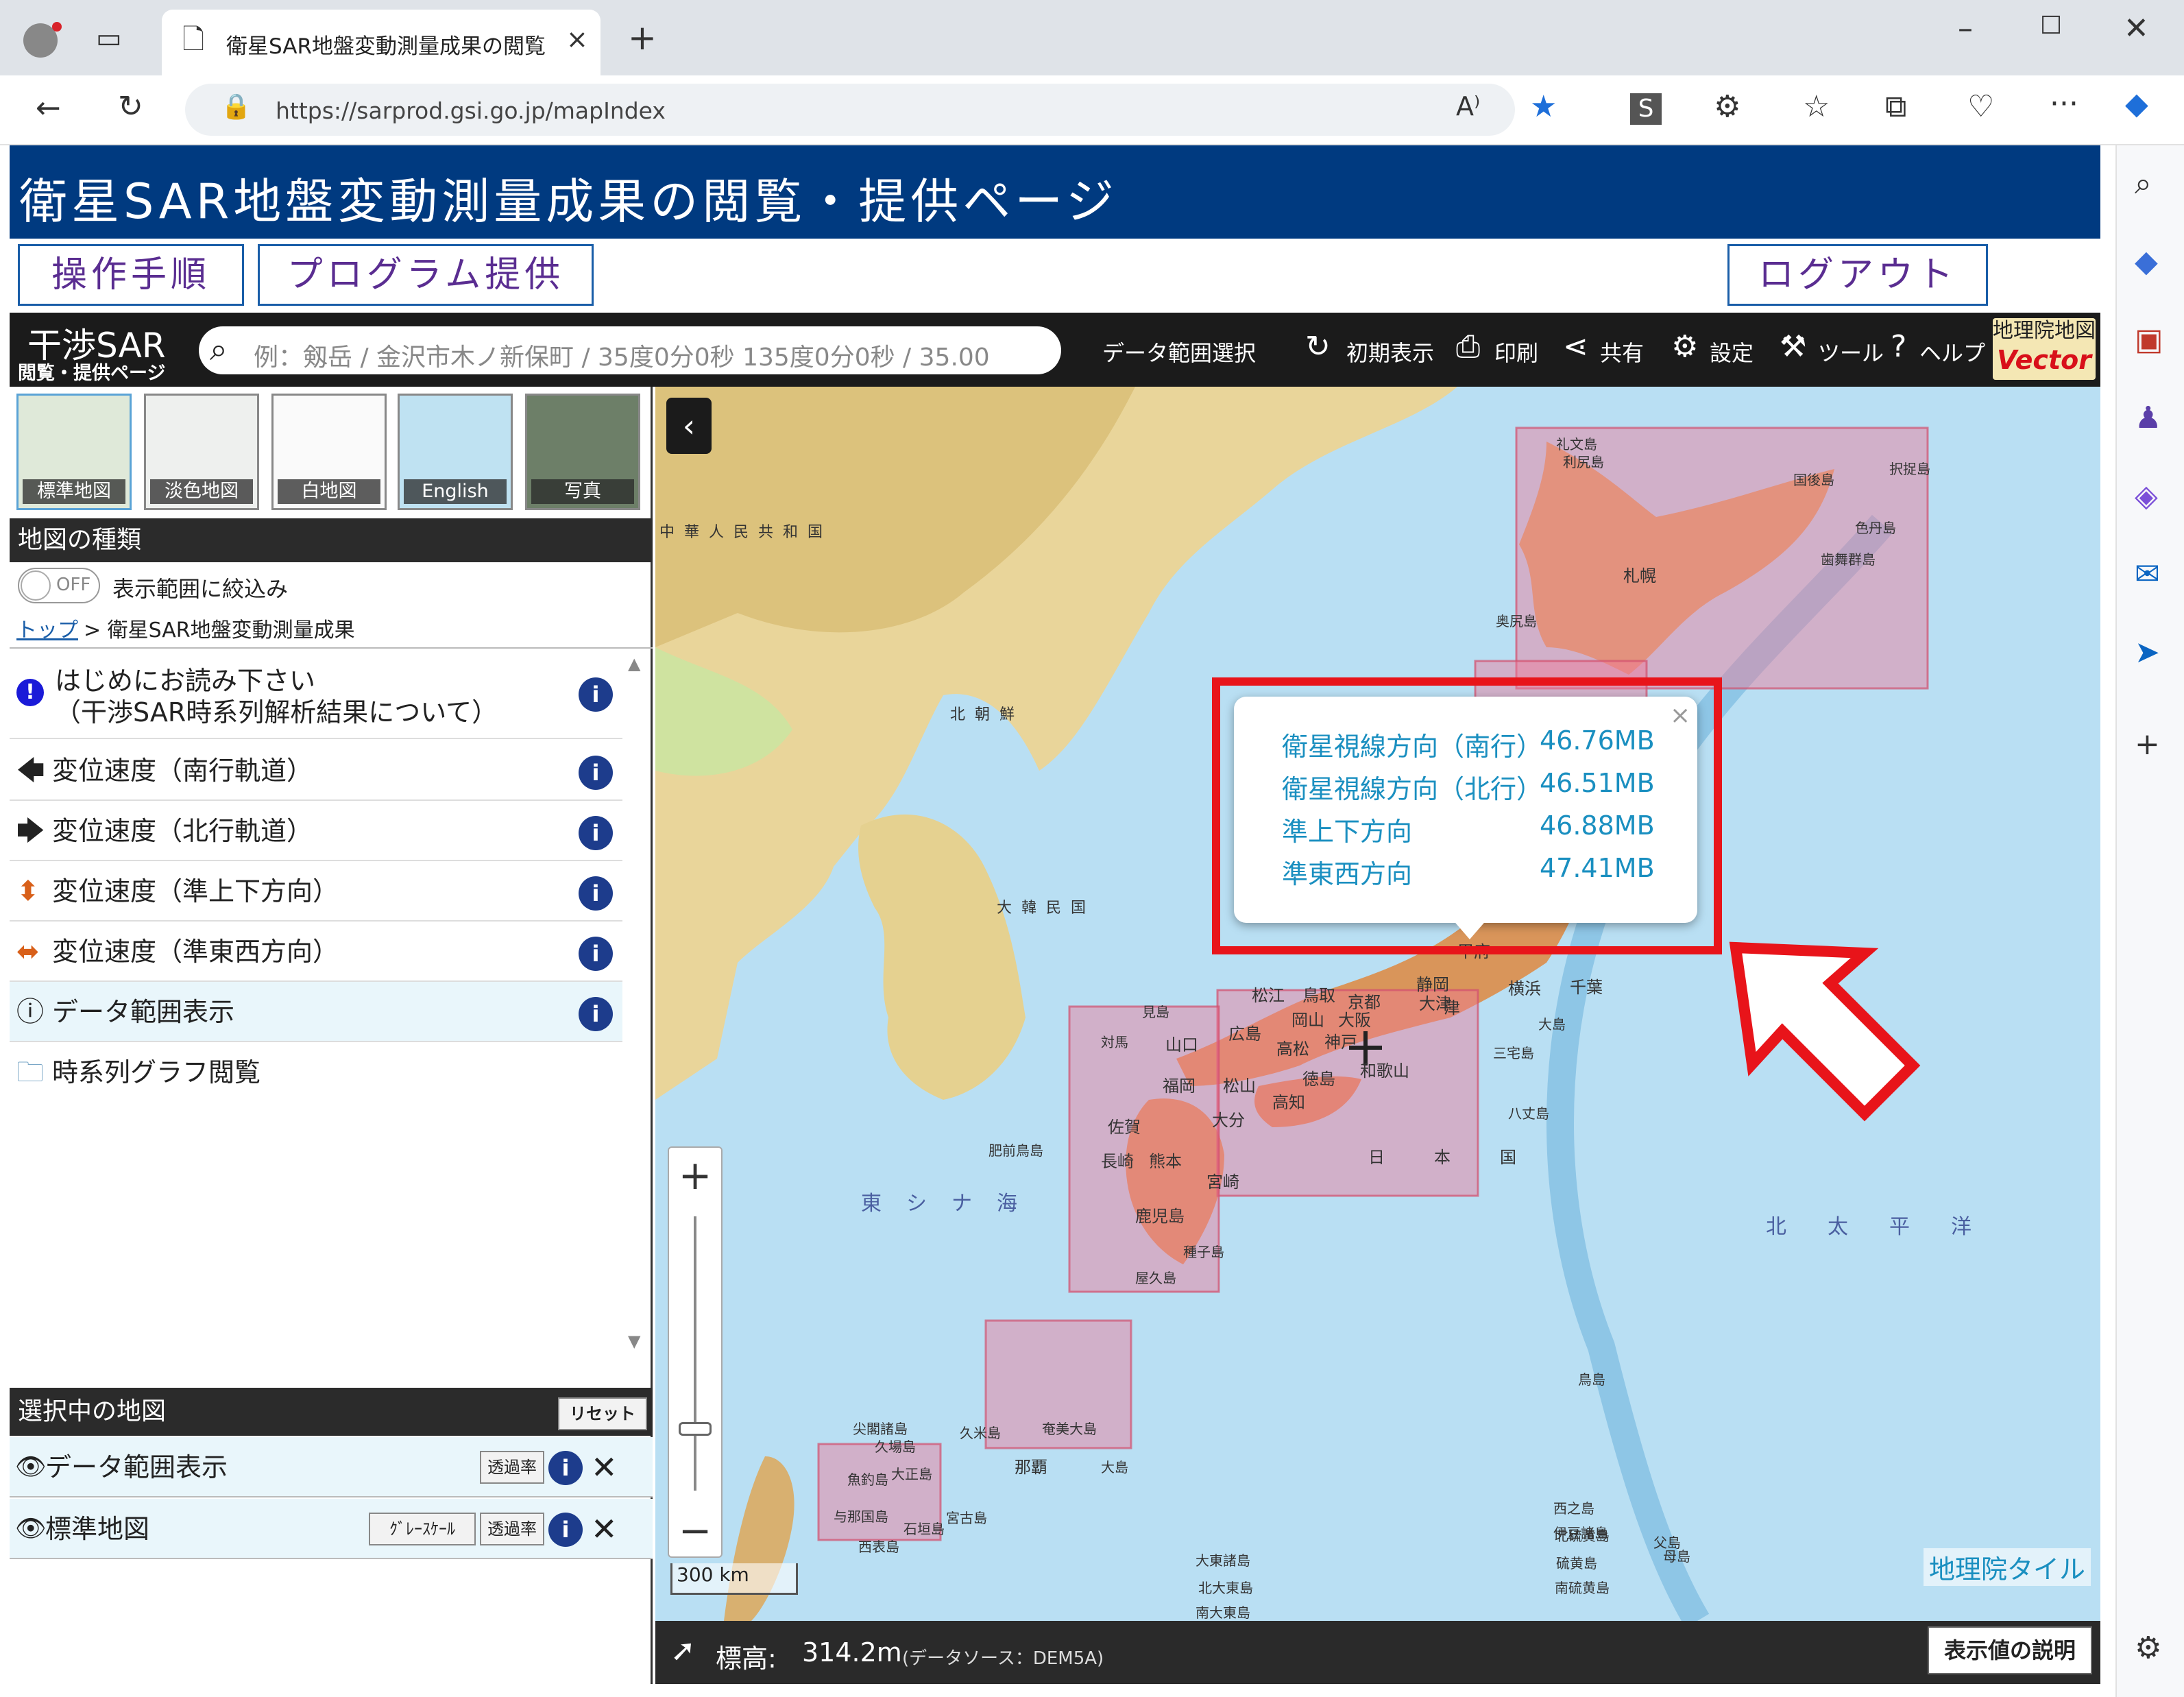 Image resolution: width=2184 pixels, height=1697 pixels. I want to click on toggle-knob, so click(36, 585).